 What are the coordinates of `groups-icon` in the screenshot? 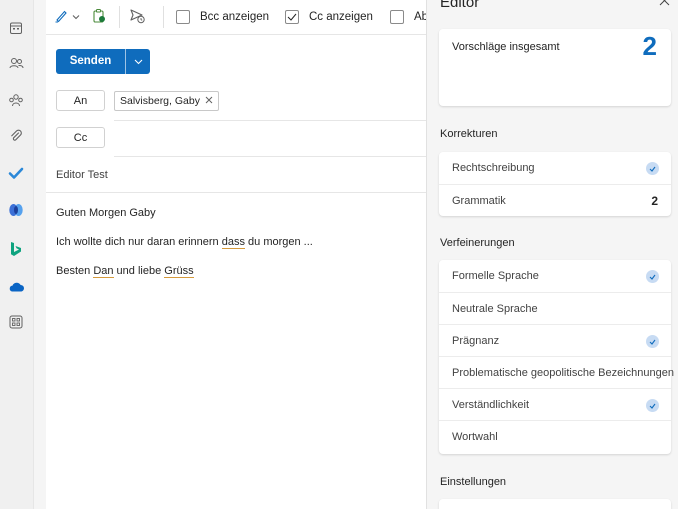 It's located at (16, 100).